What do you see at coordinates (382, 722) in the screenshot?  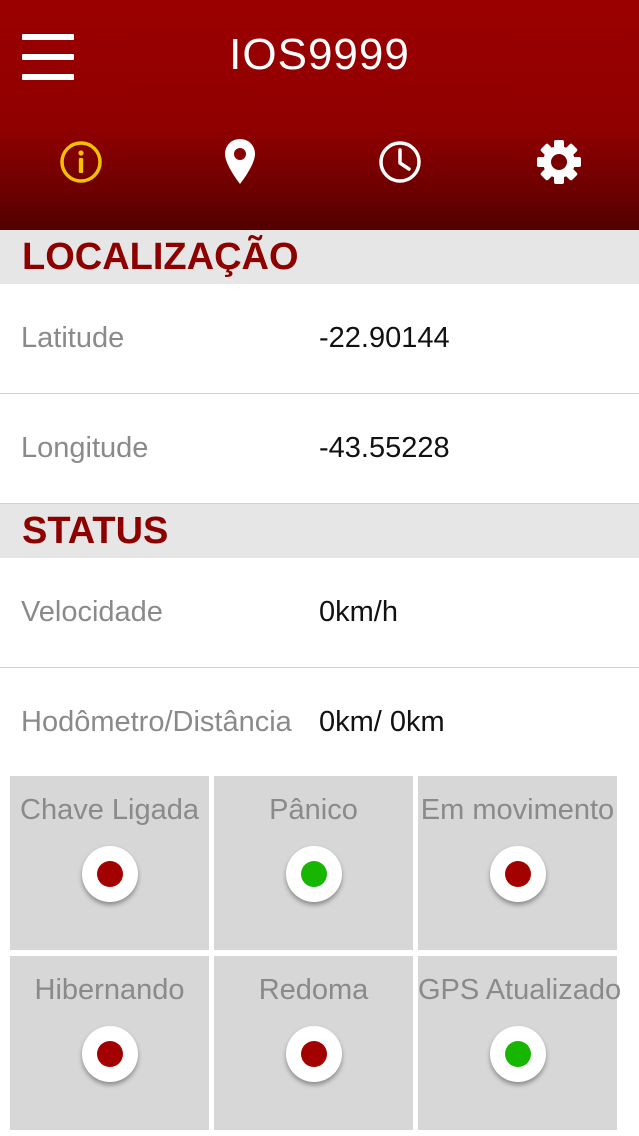 I see `odometer-value: 0km/ 0km` at bounding box center [382, 722].